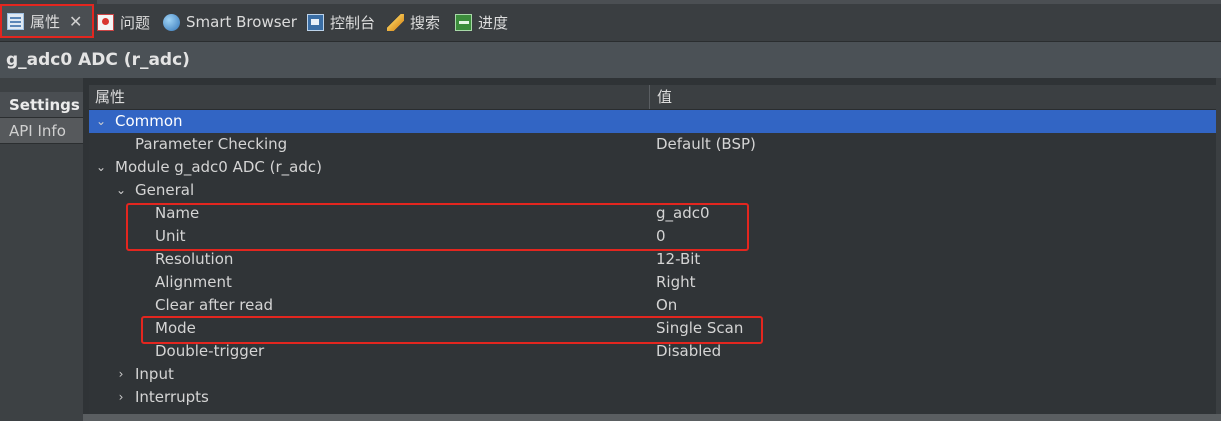 Image resolution: width=1221 pixels, height=421 pixels. Describe the element at coordinates (655, 213) in the screenshot. I see `tree-row-name: Name g_adc0` at that location.